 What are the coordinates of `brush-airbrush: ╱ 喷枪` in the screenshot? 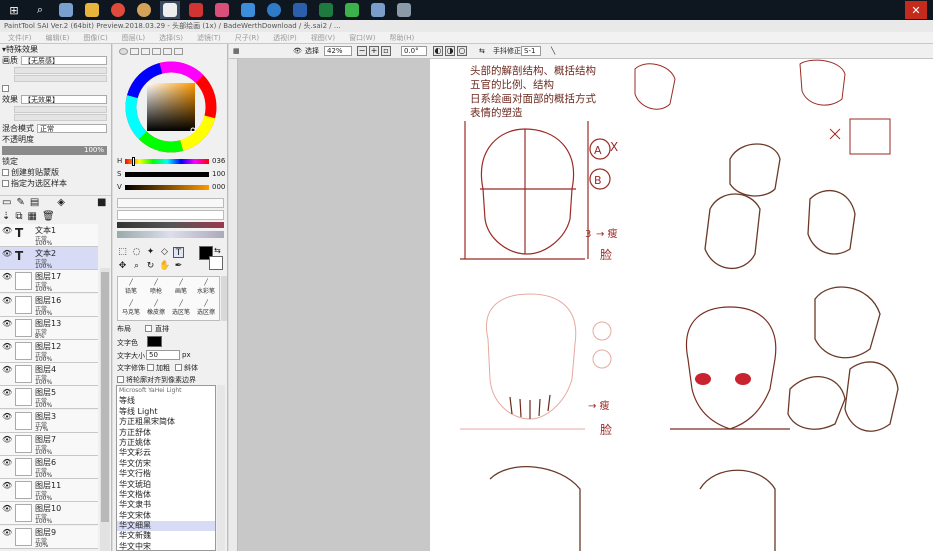 It's located at (156, 287).